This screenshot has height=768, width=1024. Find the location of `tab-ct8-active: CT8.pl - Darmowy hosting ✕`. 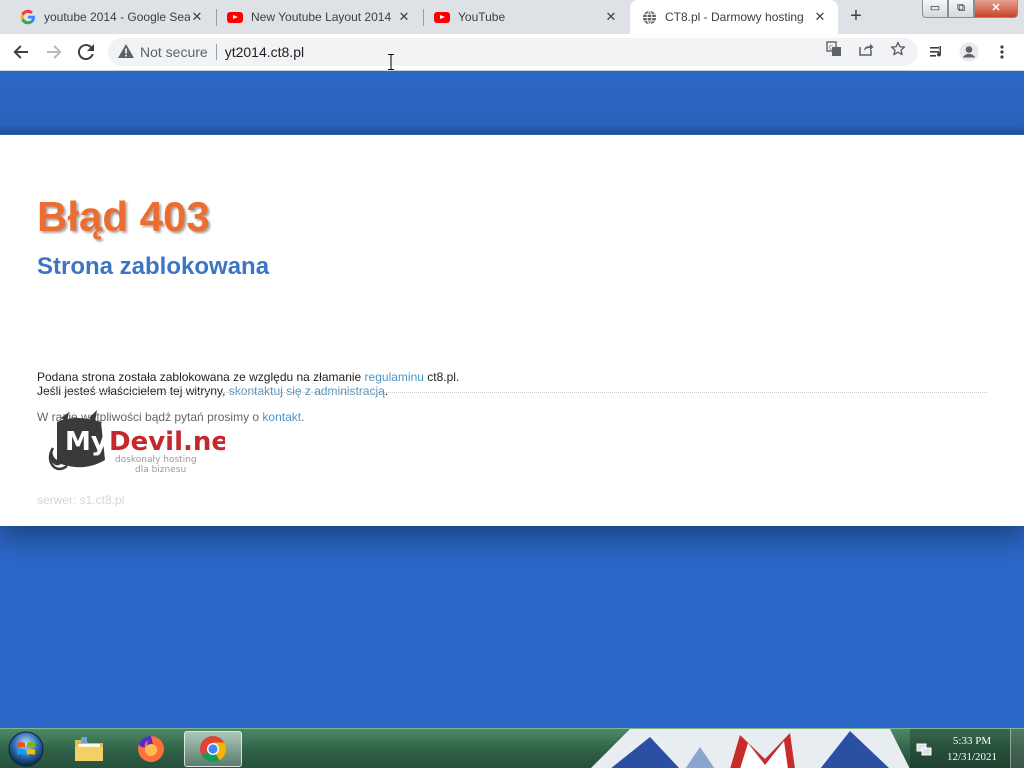

tab-ct8-active: CT8.pl - Darmowy hosting ✕ is located at coordinates (734, 17).